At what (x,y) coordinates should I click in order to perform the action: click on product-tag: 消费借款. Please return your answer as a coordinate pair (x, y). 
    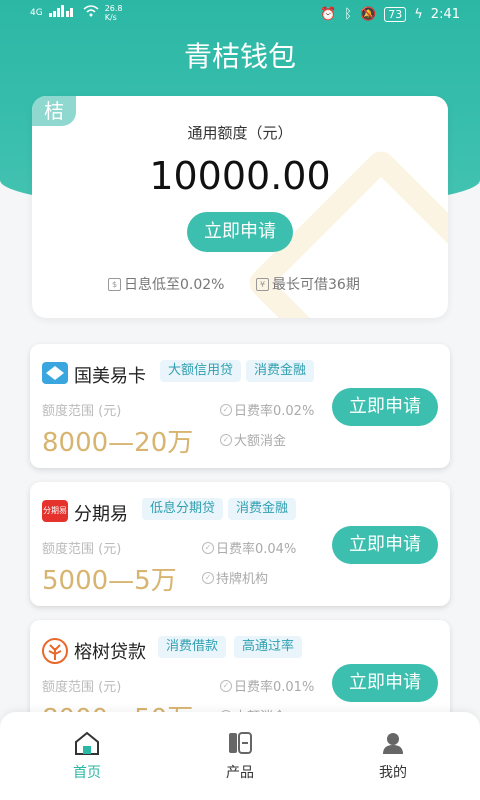
    Looking at the image, I should click on (192, 647).